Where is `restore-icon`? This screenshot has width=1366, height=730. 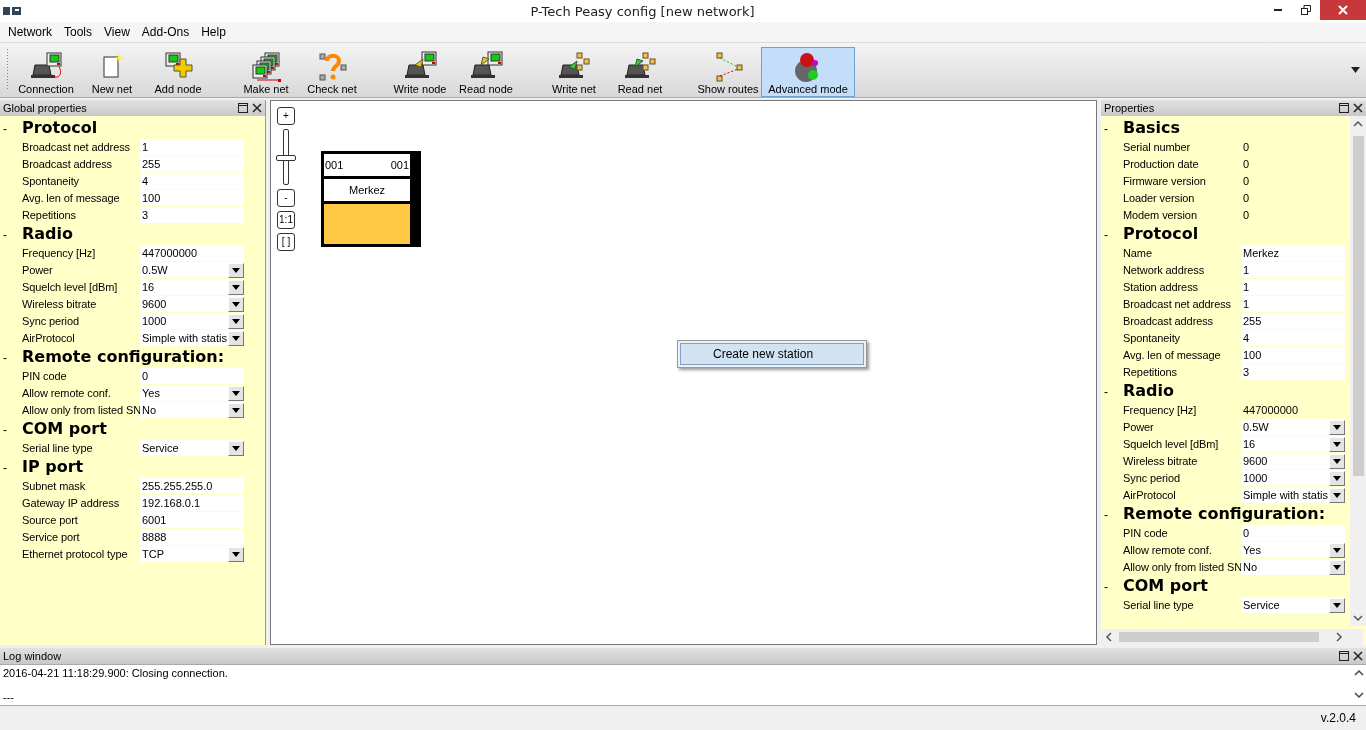 restore-icon is located at coordinates (1306, 10).